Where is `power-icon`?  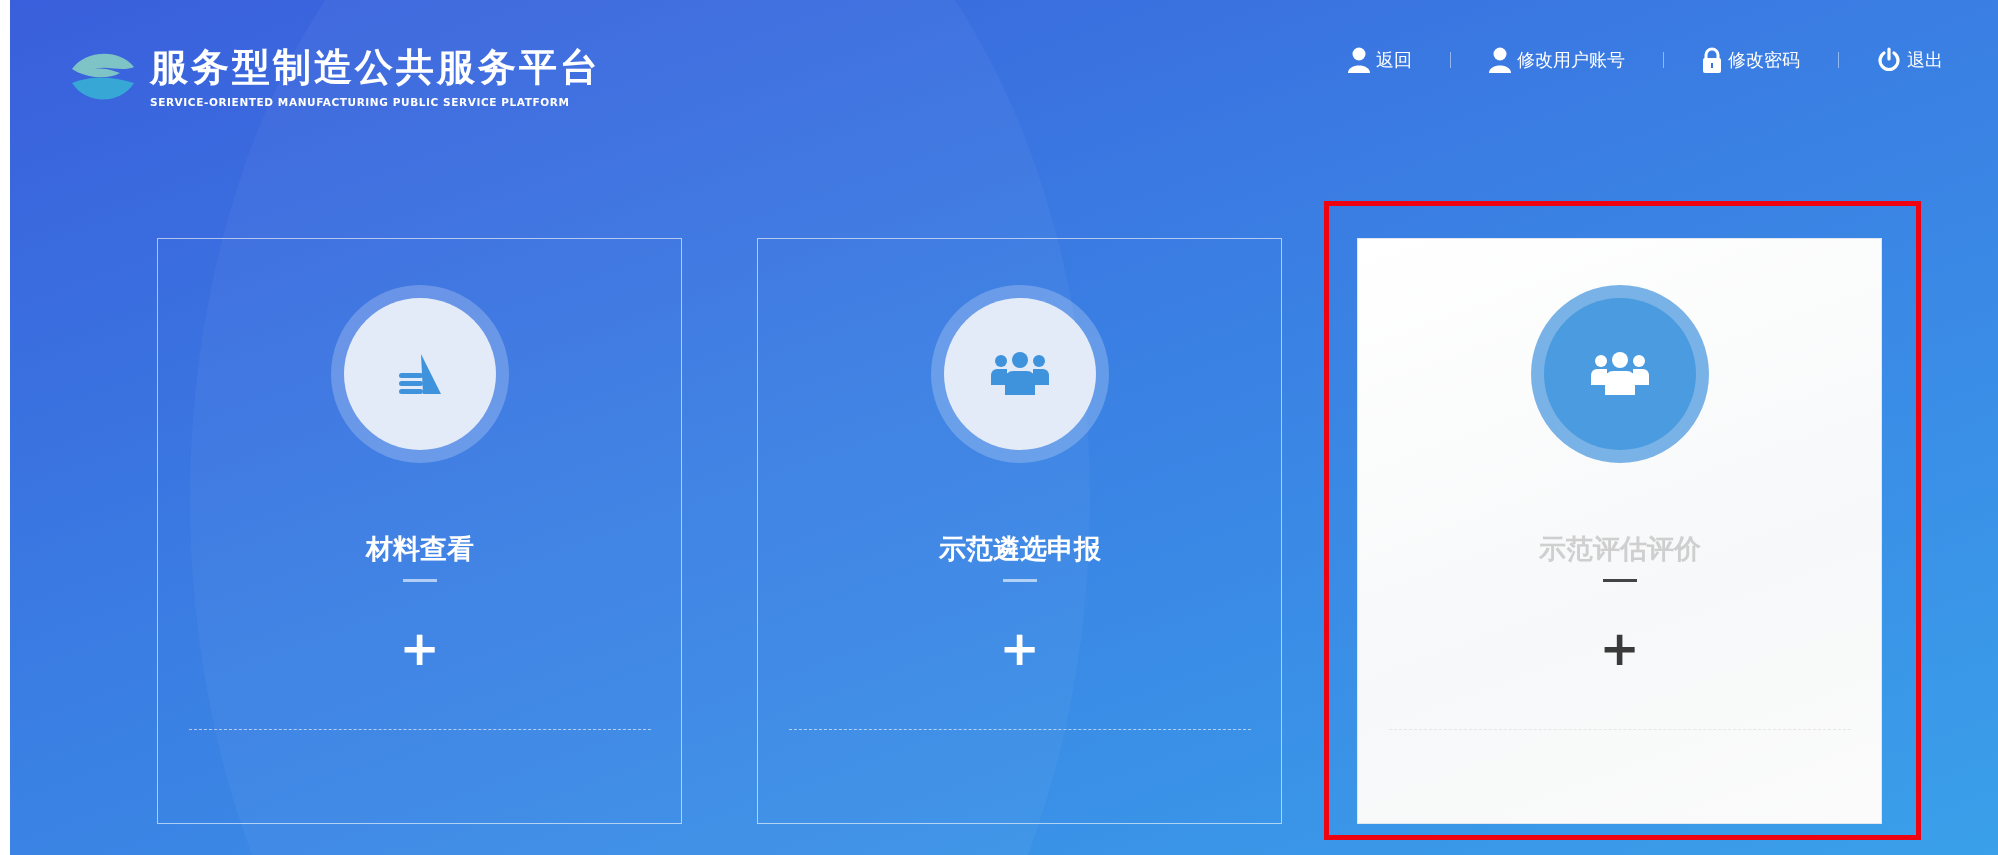 power-icon is located at coordinates (1889, 60).